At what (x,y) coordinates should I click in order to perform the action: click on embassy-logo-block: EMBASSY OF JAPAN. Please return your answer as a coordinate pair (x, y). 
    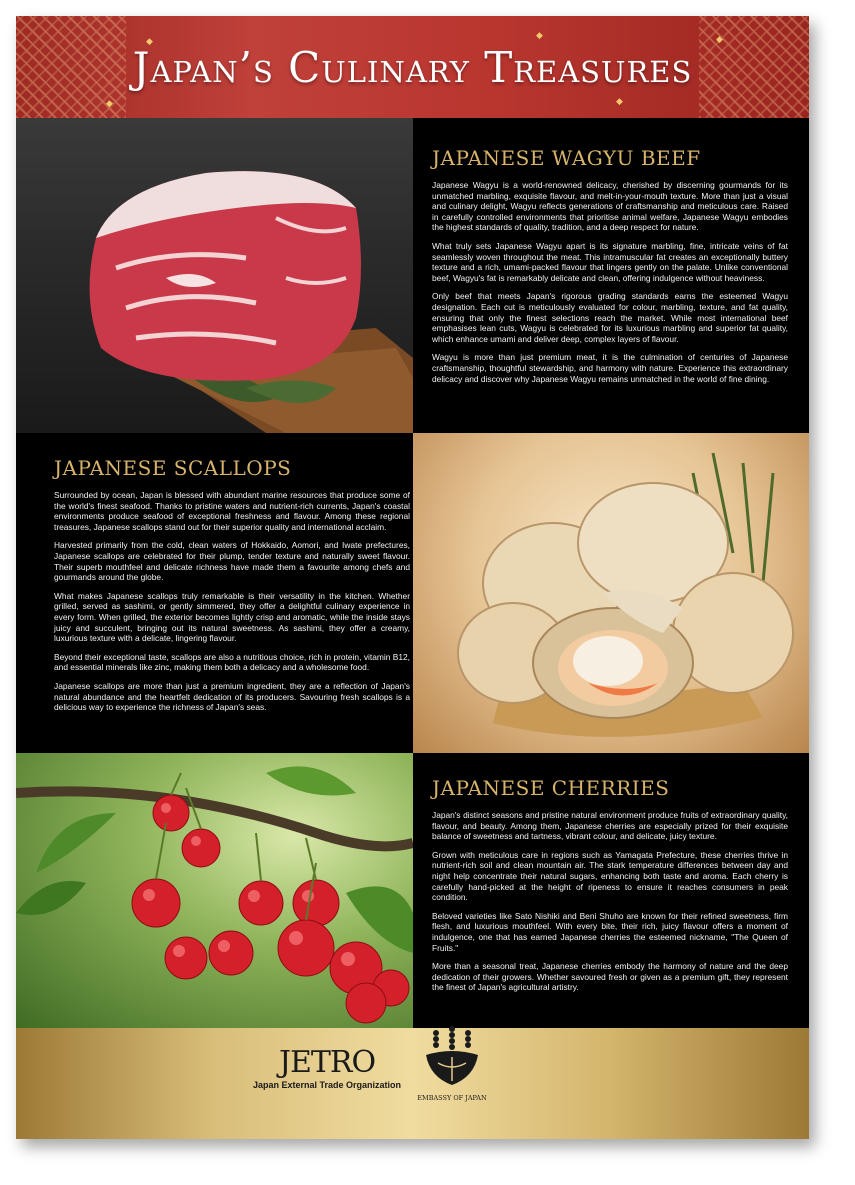
    Looking at the image, I should click on (452, 1063).